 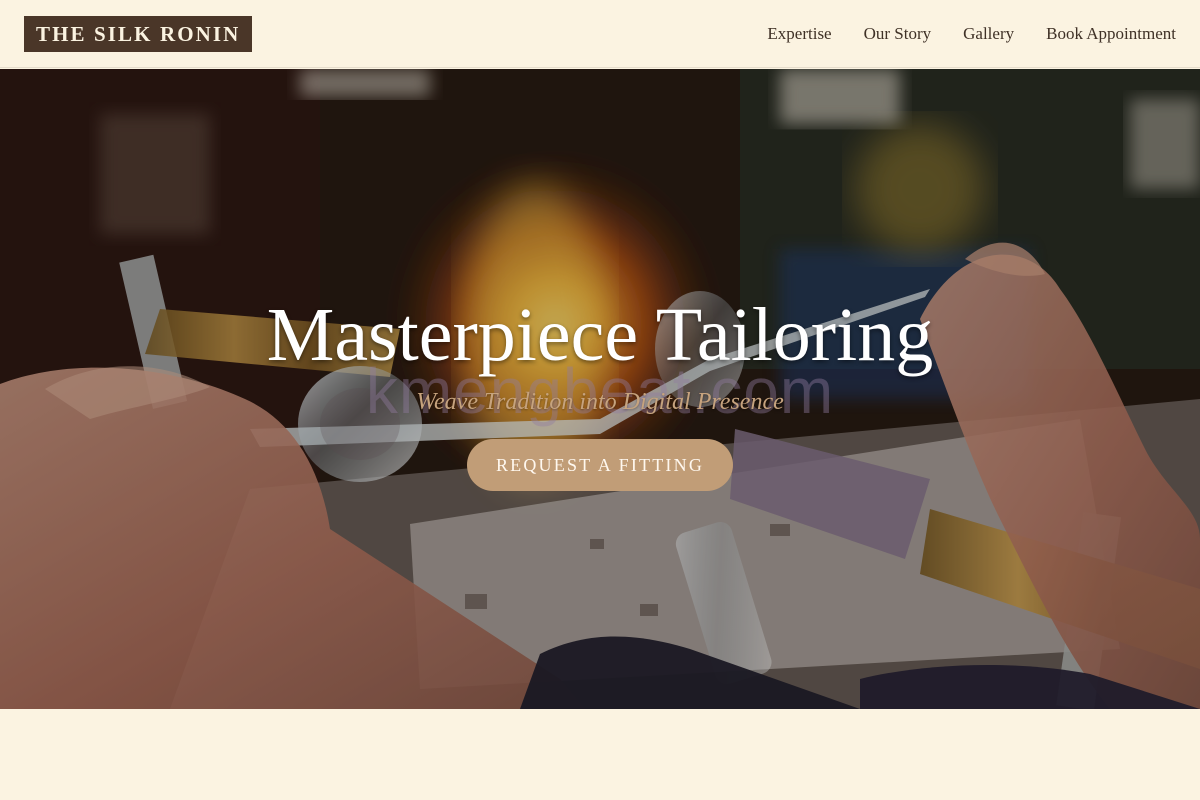 What do you see at coordinates (600, 335) in the screenshot?
I see `hero-title: Masterpiece Tailoring` at bounding box center [600, 335].